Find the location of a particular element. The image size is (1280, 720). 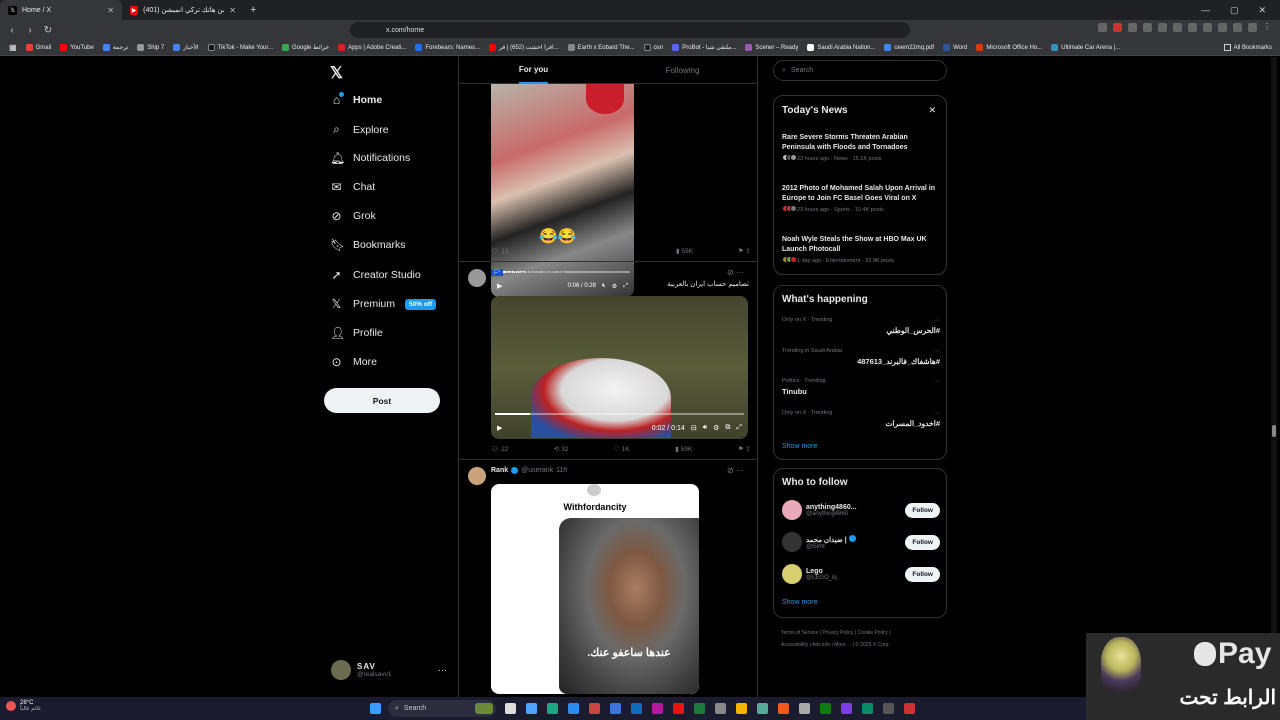

photos-icon is located at coordinates (573, 708).